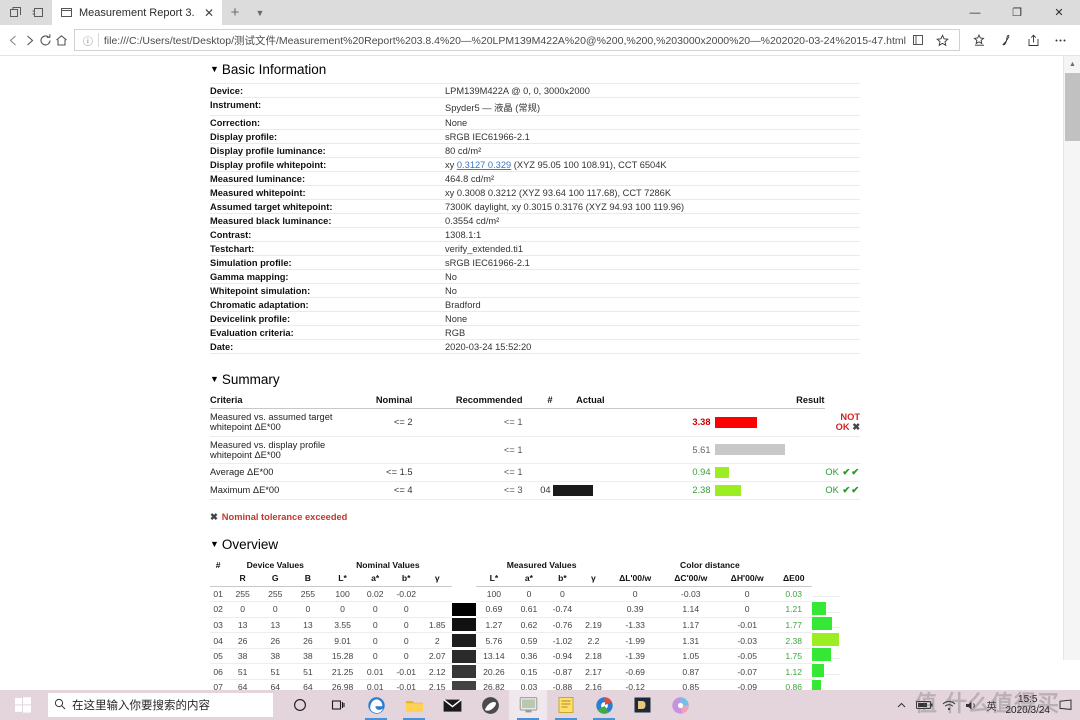 This screenshot has height=720, width=1080. Describe the element at coordinates (437, 656) in the screenshot. I see `overview-cell-ng: 2.07` at that location.